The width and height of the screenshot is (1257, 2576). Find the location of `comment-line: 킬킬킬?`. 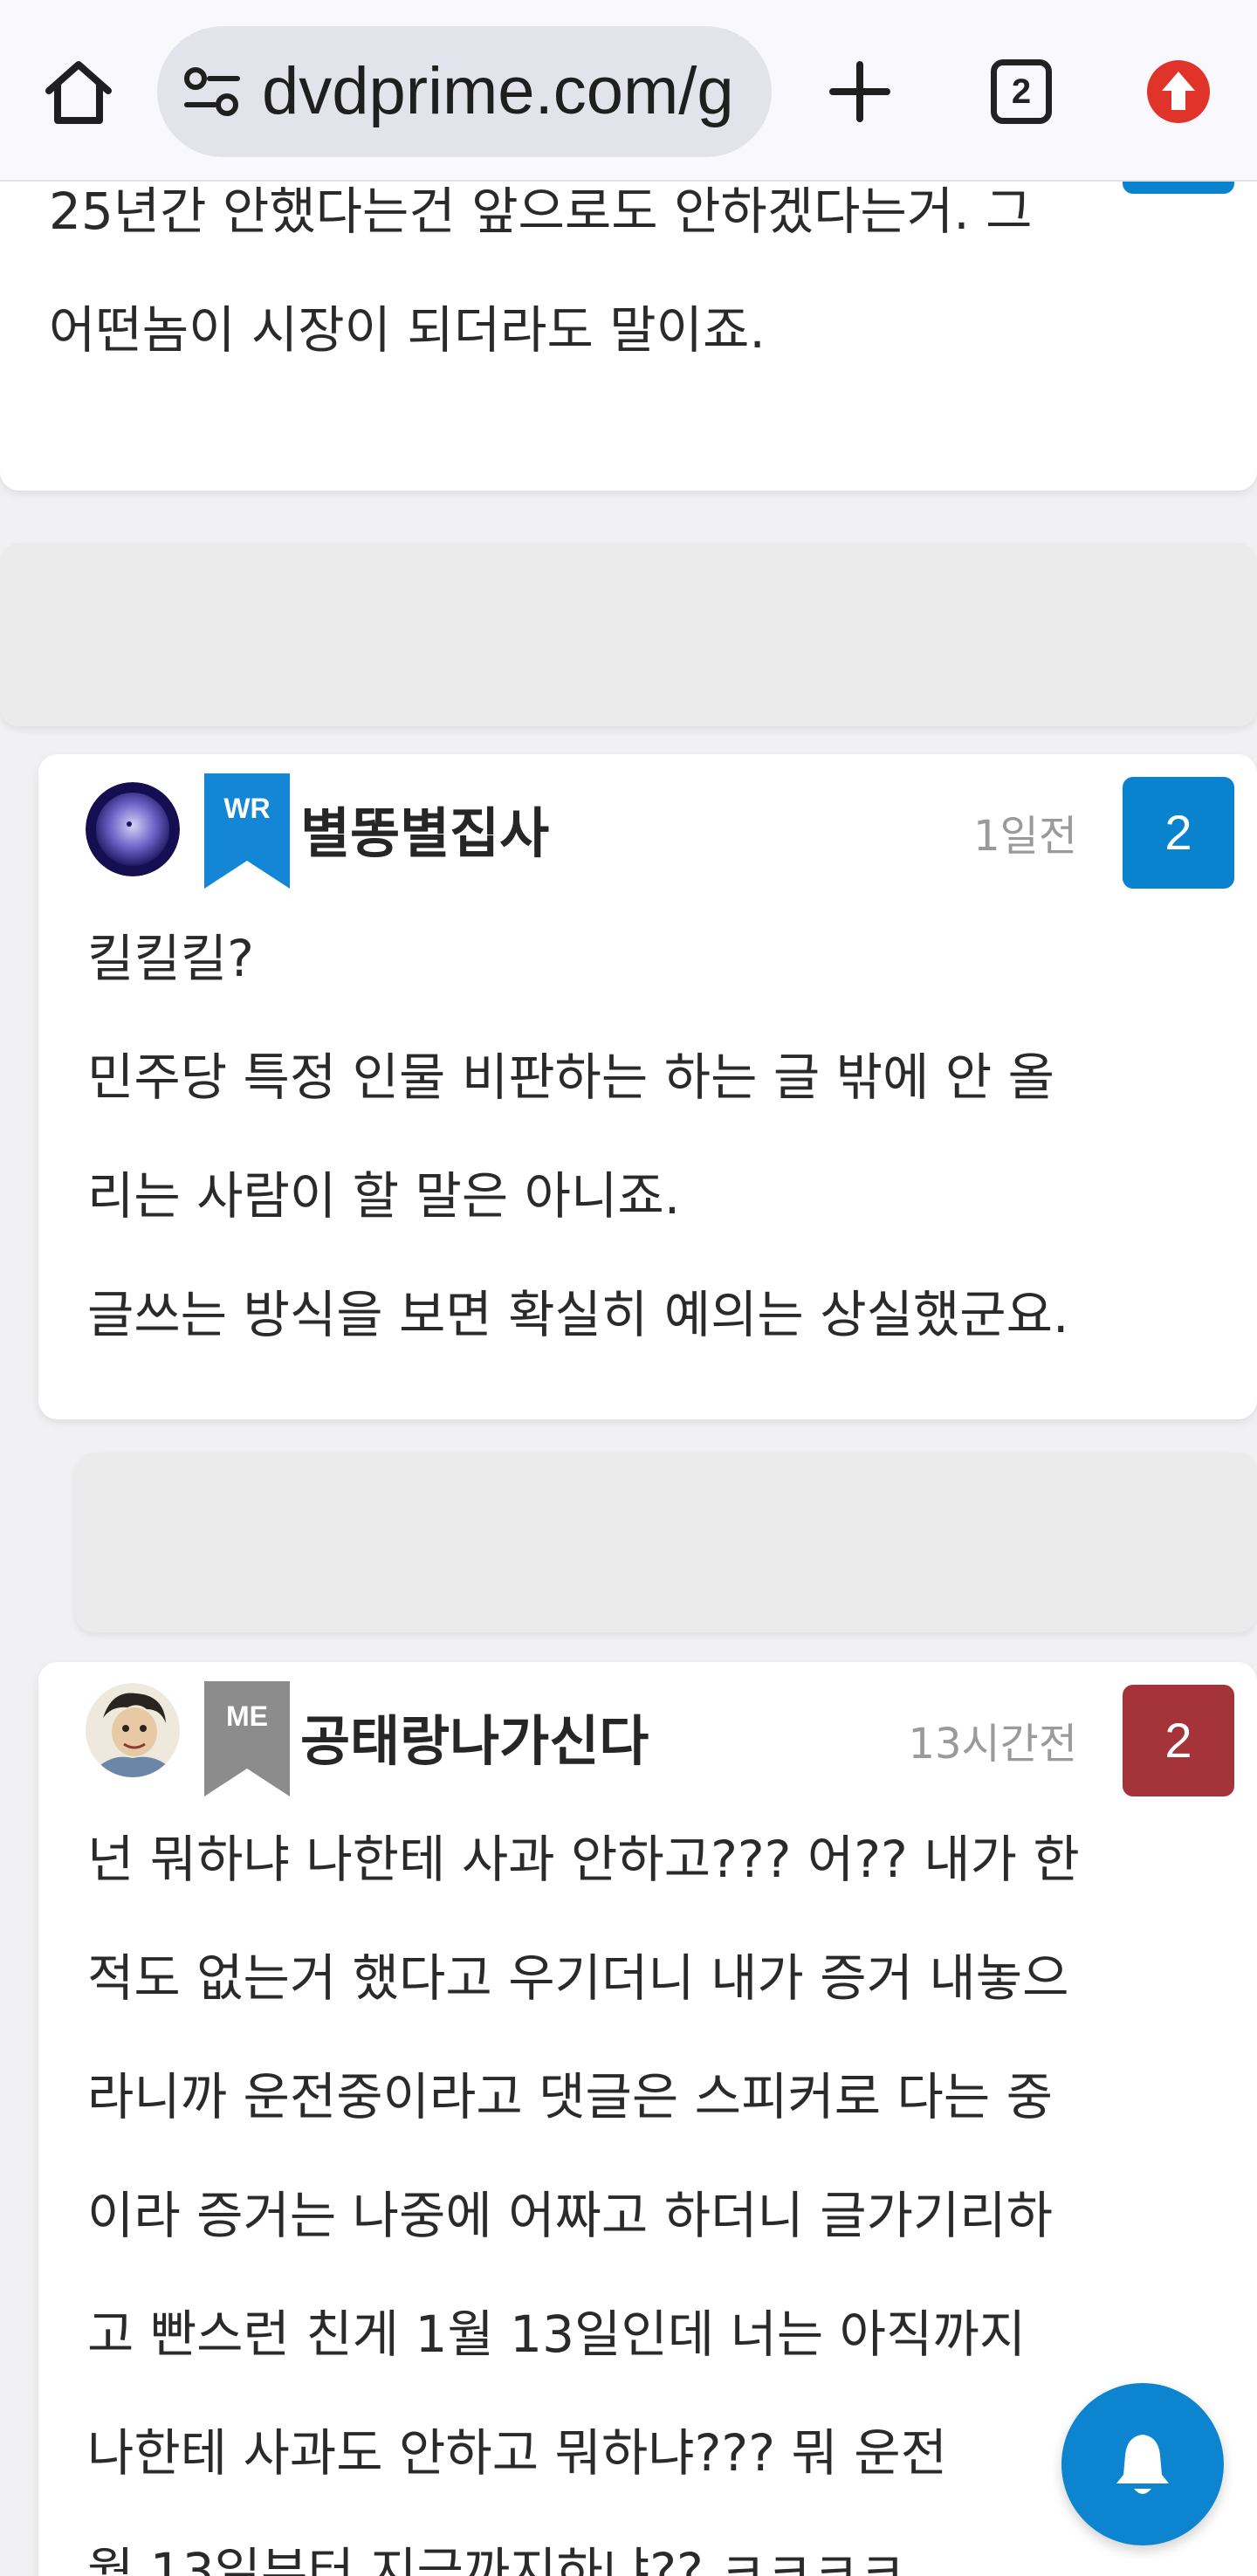

comment-line: 킬킬킬? is located at coordinates (170, 959).